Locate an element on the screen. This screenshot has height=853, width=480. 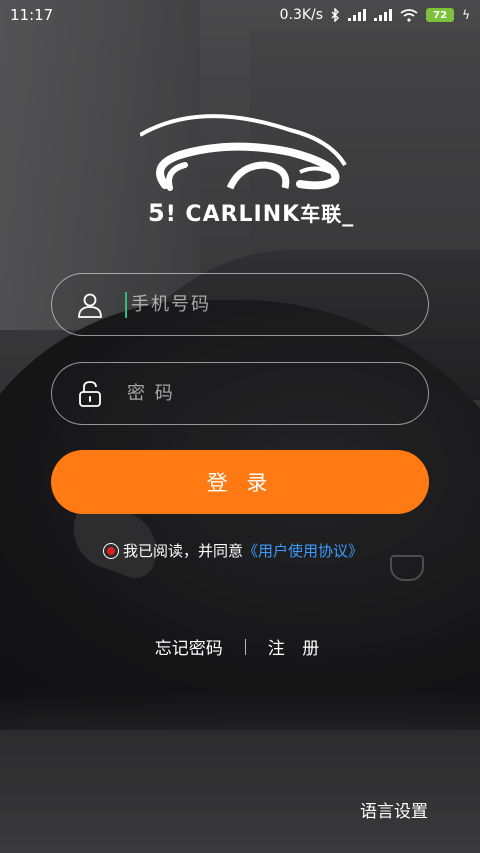
logo-number: 5 is located at coordinates (157, 213).